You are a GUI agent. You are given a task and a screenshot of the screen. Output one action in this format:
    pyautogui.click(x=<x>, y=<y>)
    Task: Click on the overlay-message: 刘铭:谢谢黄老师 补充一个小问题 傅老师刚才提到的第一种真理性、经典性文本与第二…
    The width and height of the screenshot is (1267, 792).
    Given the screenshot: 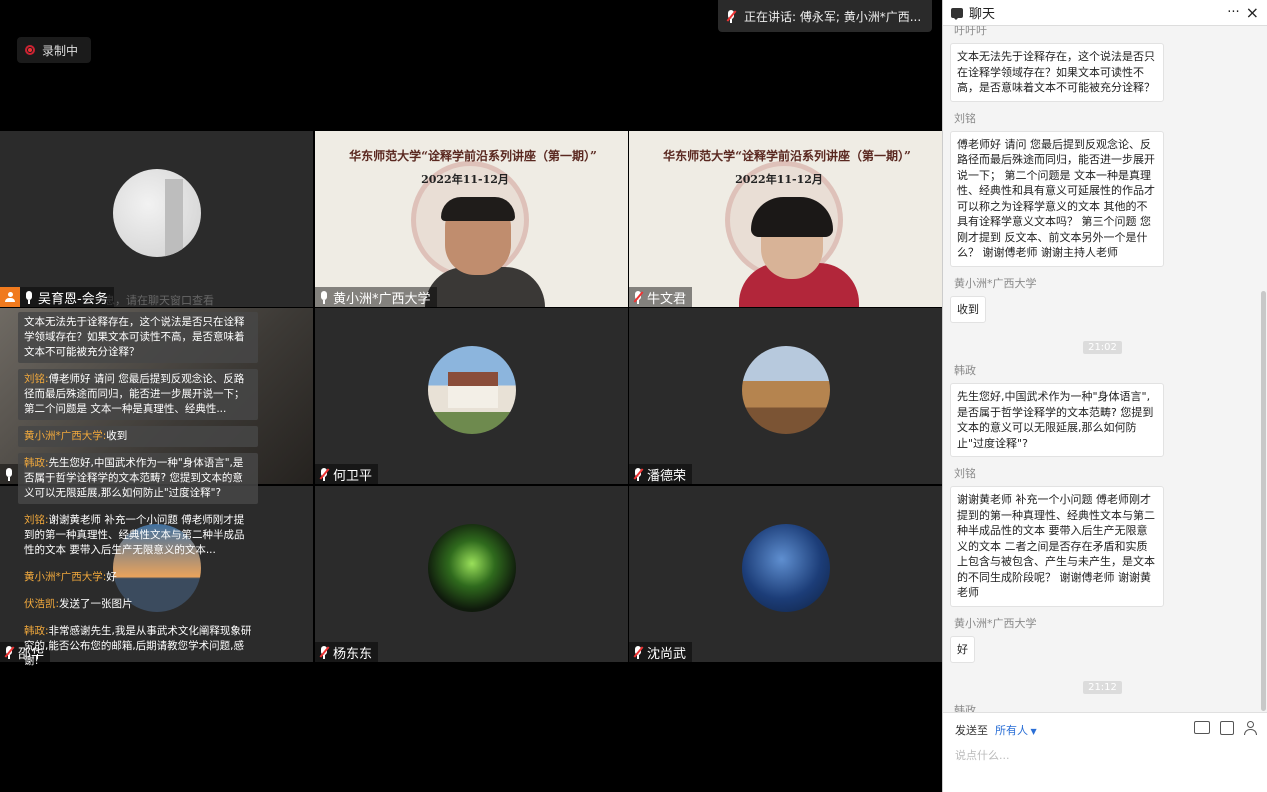 What is the action you would take?
    pyautogui.click(x=134, y=535)
    